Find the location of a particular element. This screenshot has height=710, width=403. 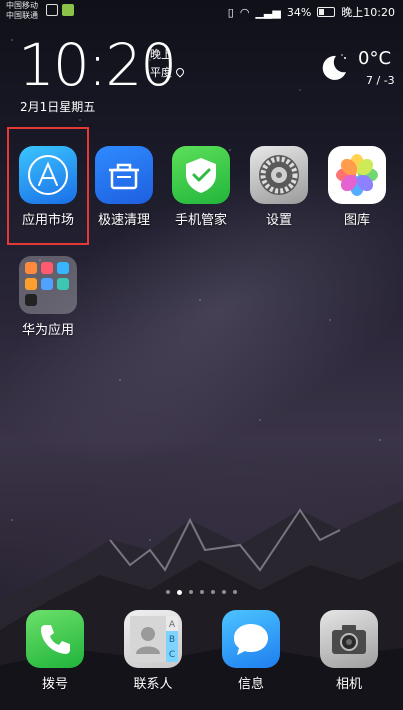

gear-icon is located at coordinates (279, 175).